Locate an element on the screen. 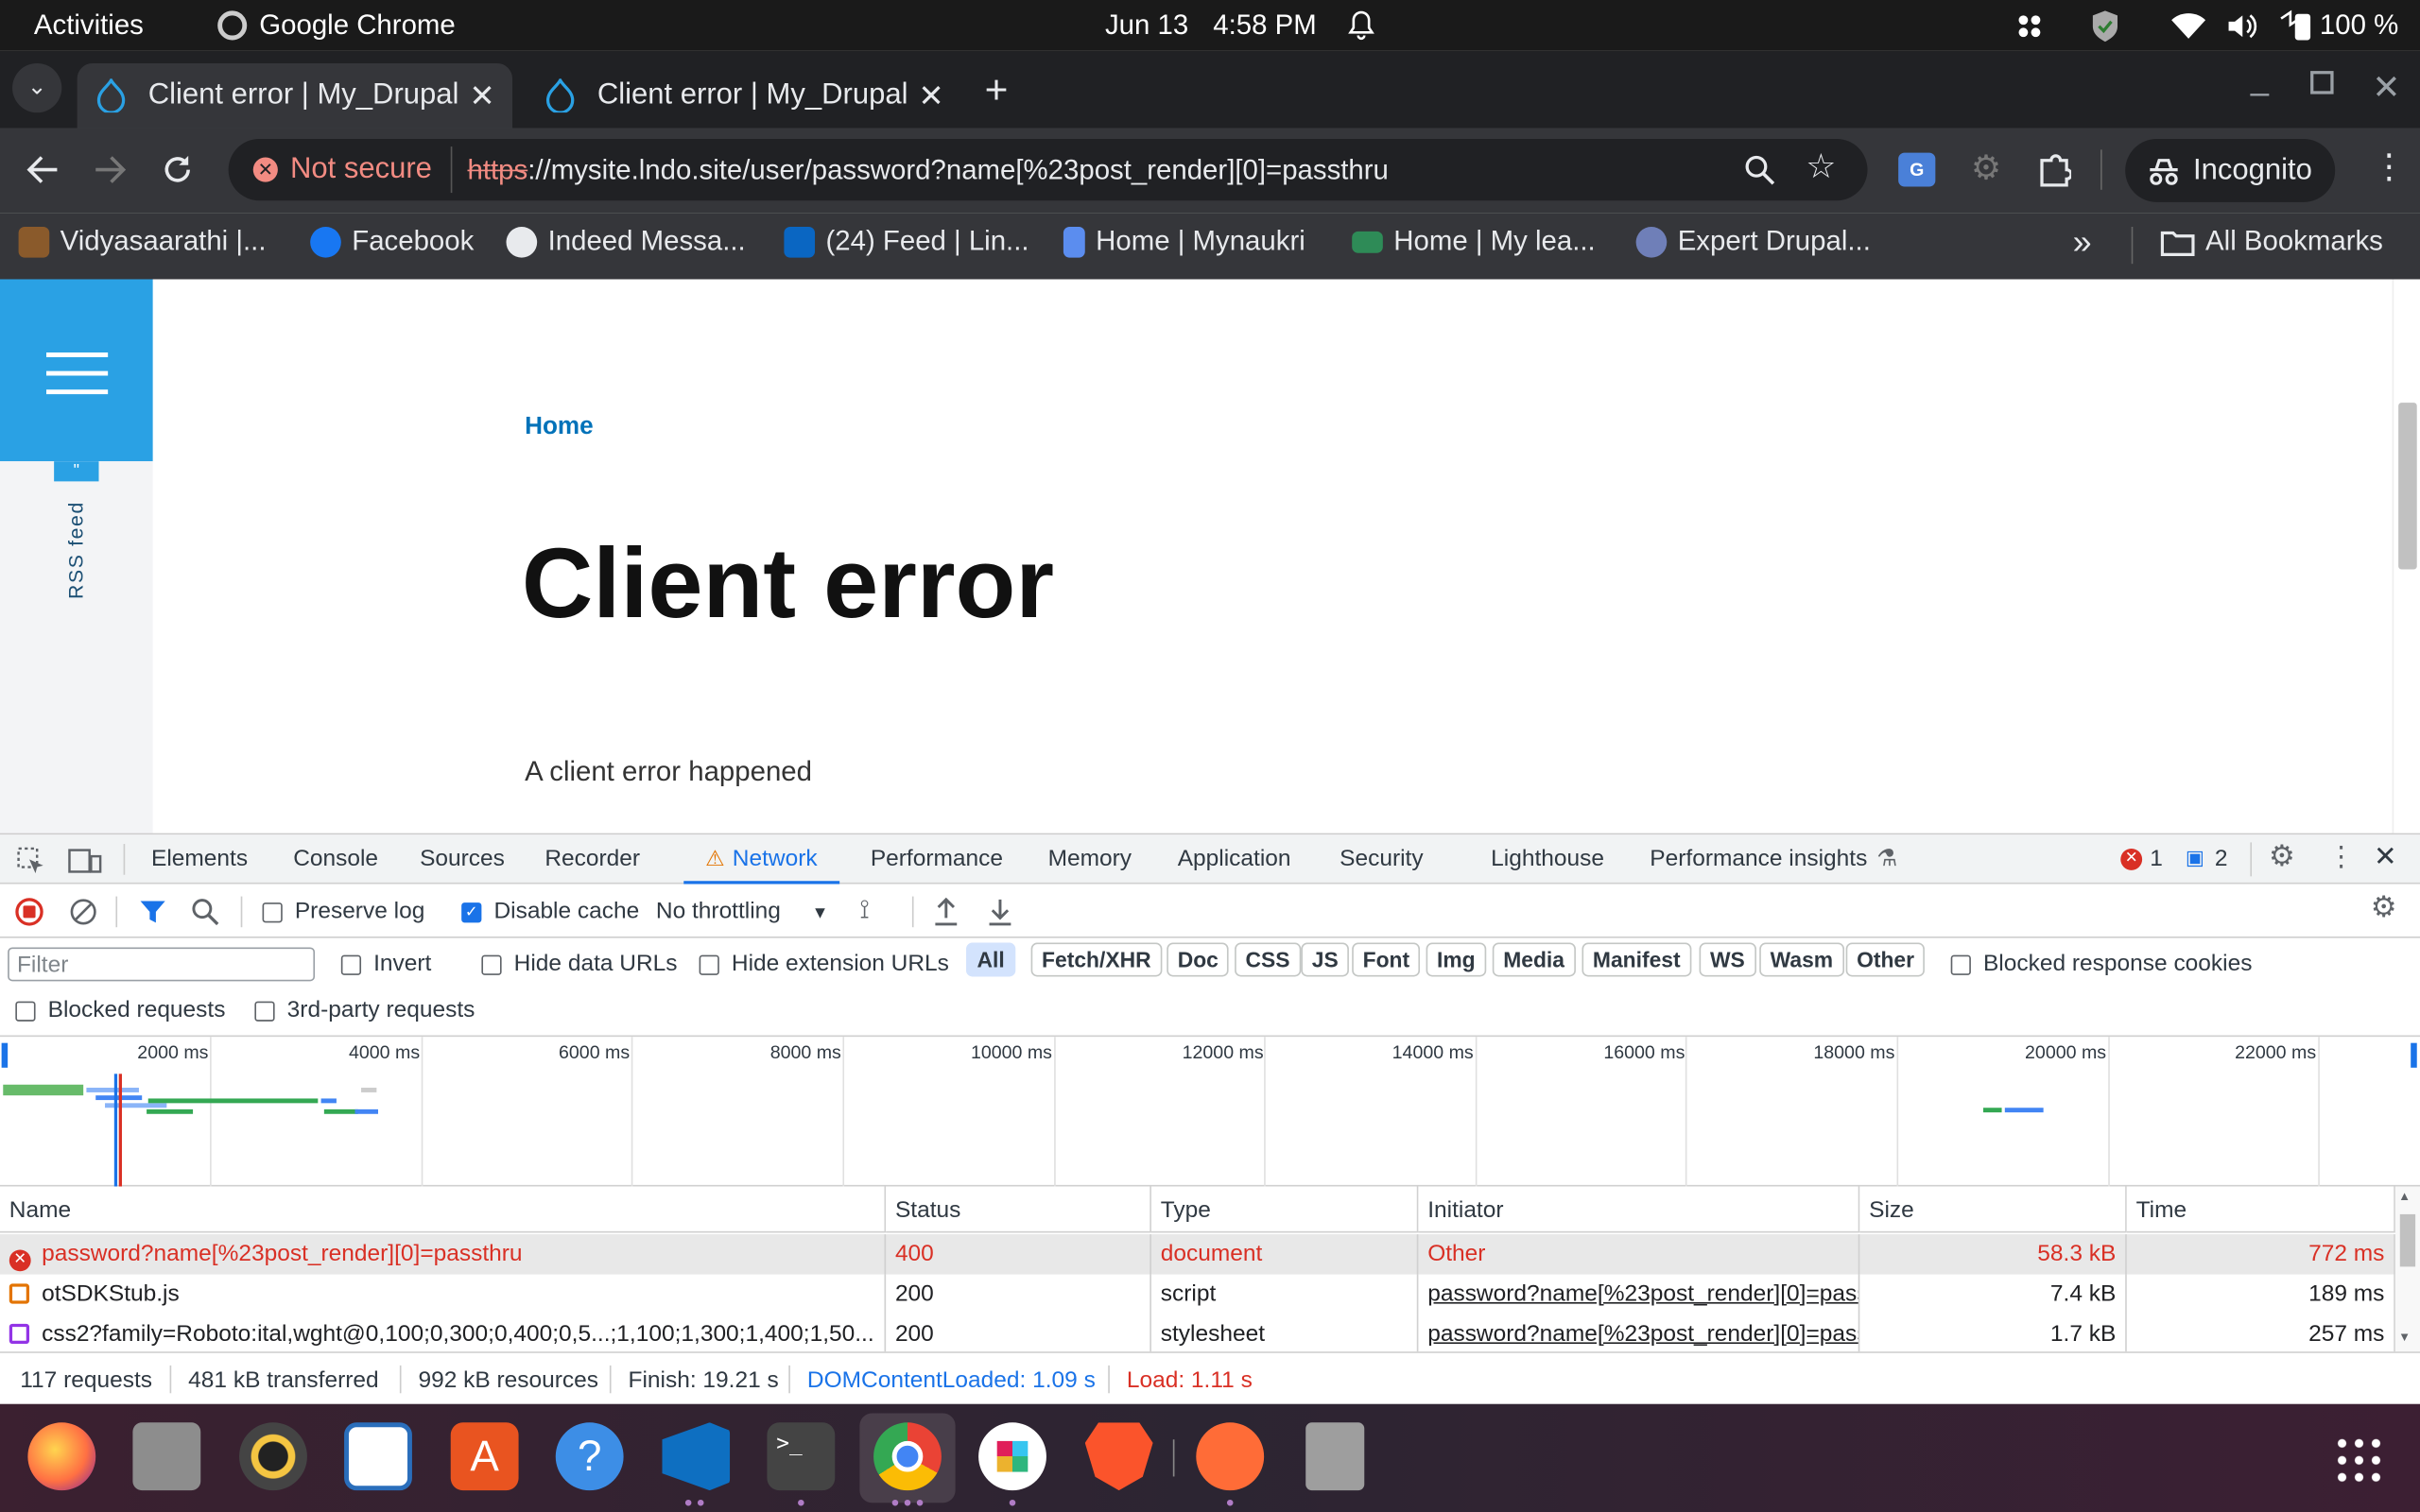 Image resolution: width=2420 pixels, height=1512 pixels. filter-input: Filter is located at coordinates (162, 964).